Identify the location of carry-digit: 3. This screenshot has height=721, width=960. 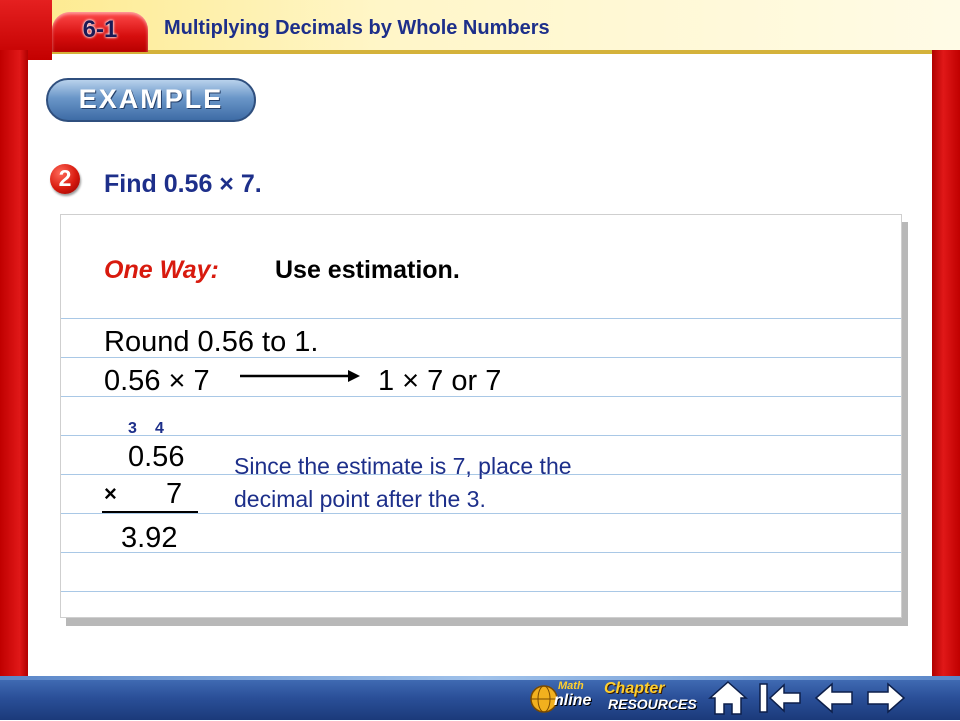
(132, 428).